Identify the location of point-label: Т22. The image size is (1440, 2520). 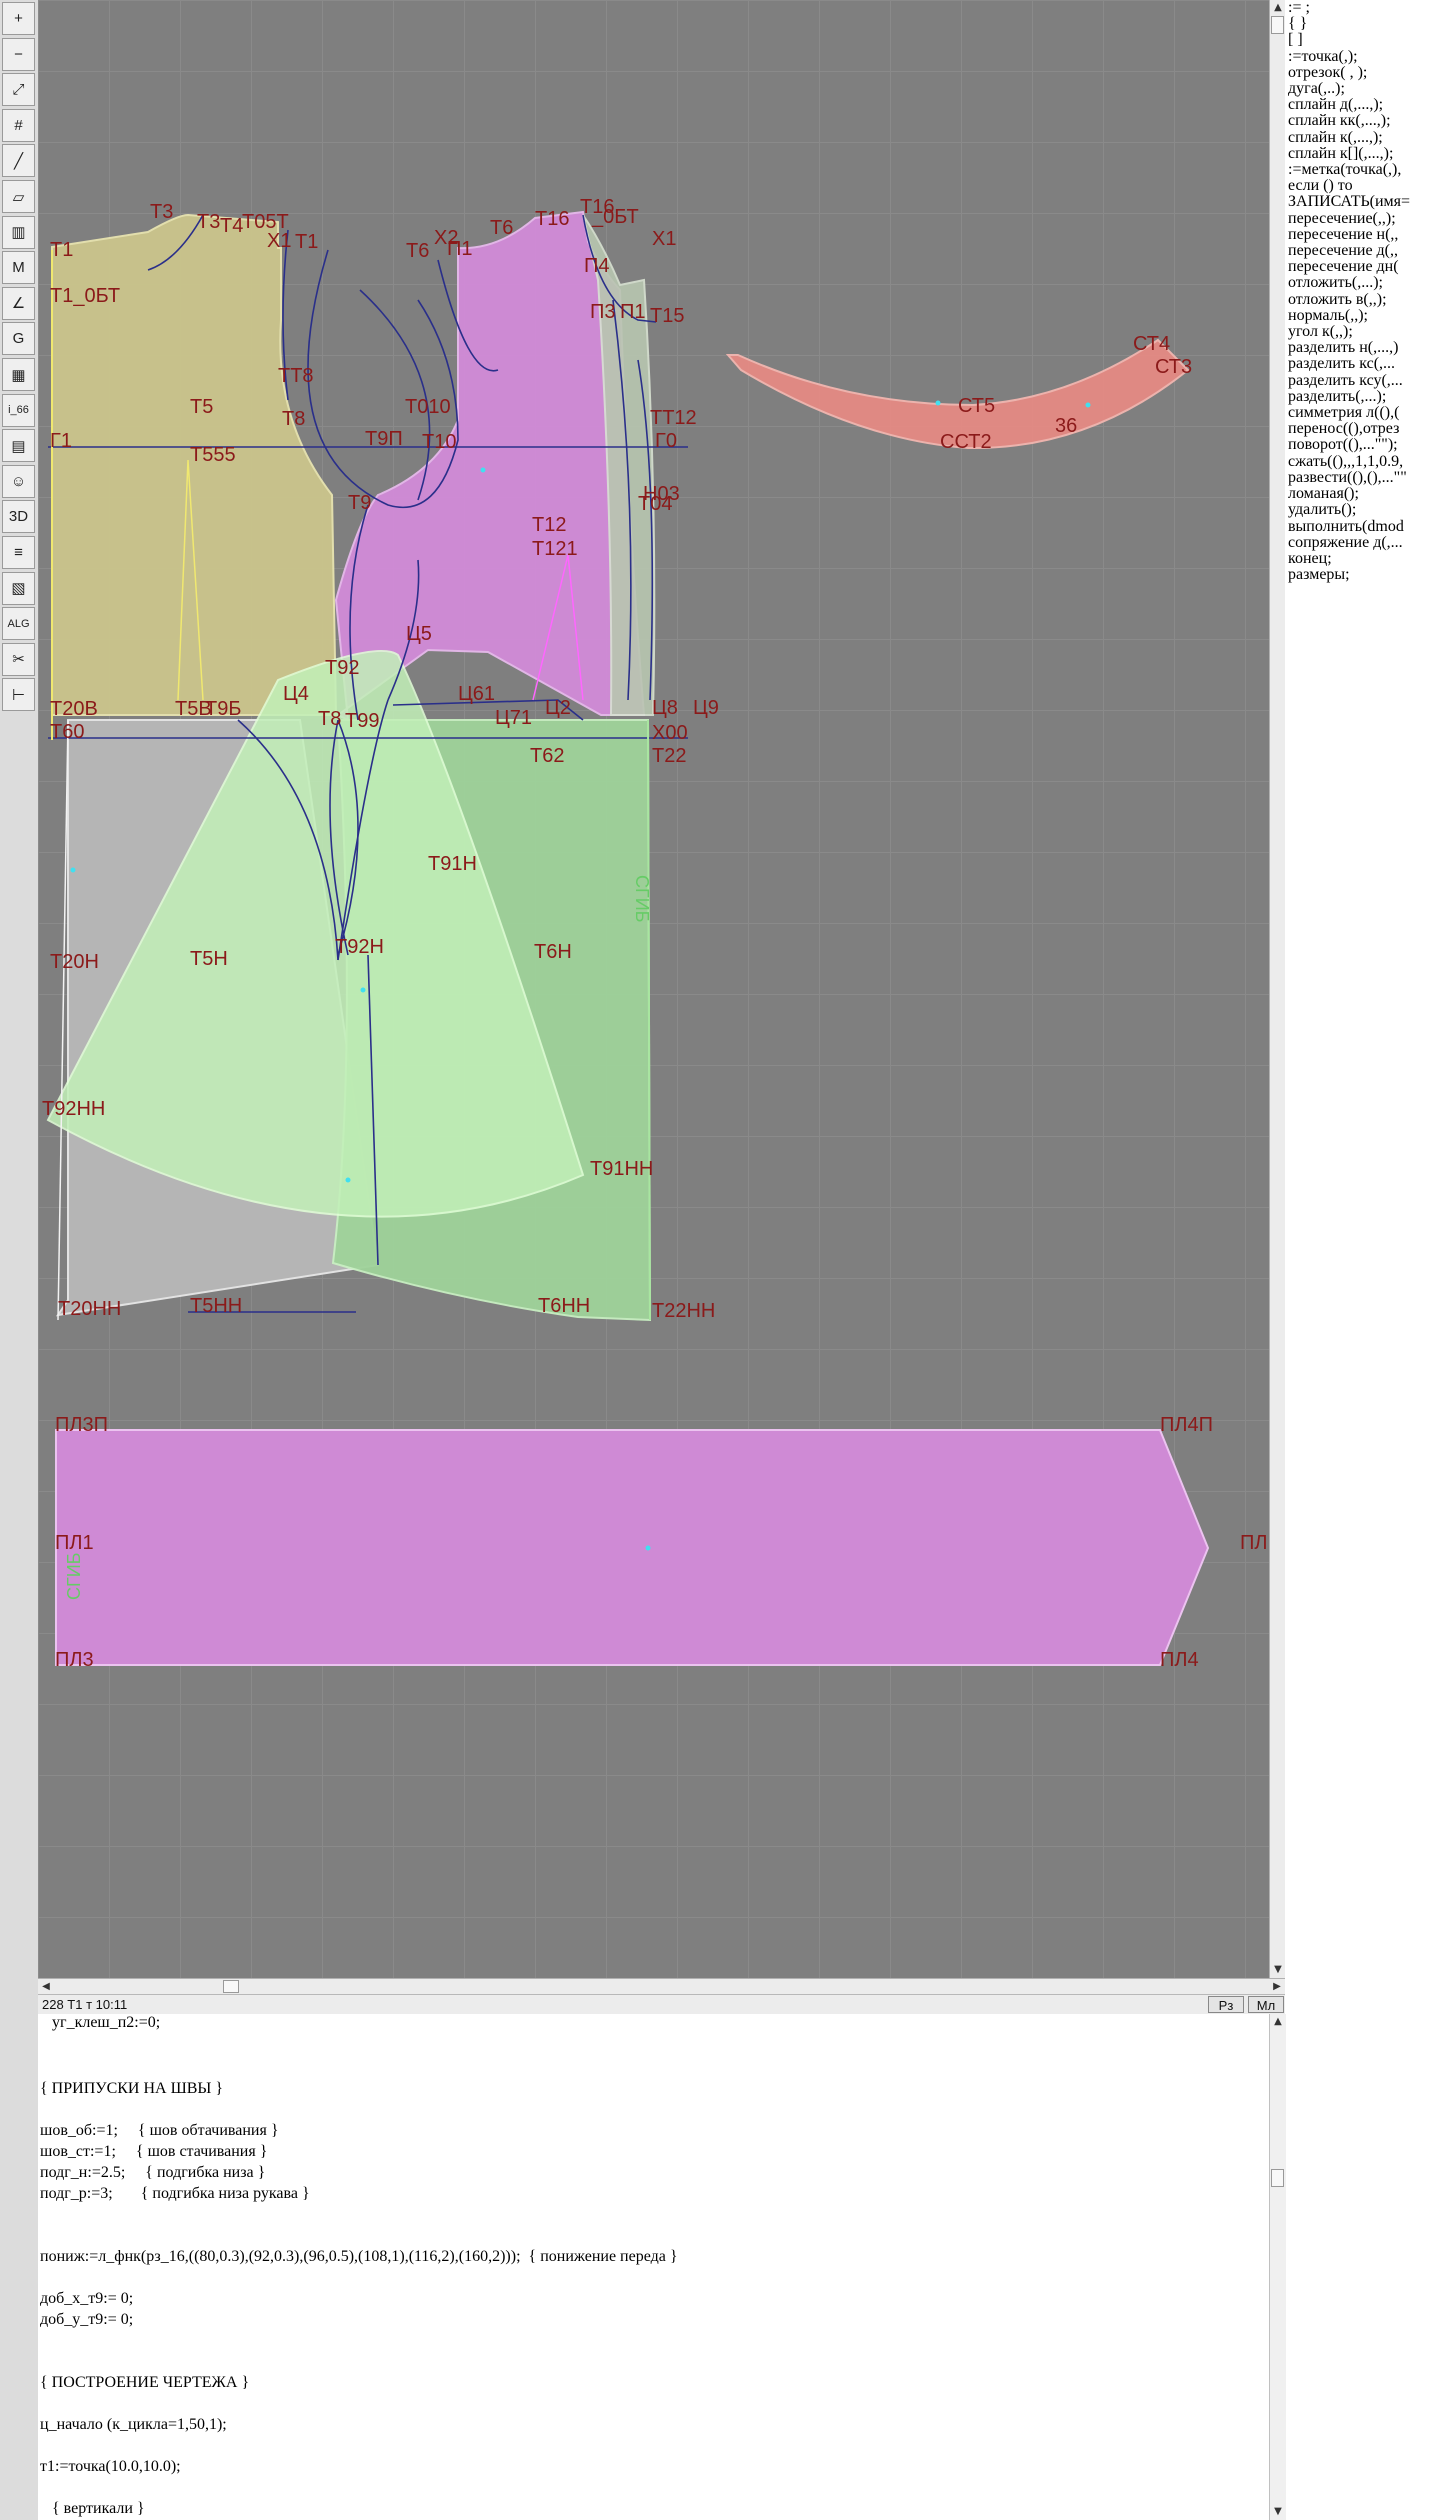
(669, 756).